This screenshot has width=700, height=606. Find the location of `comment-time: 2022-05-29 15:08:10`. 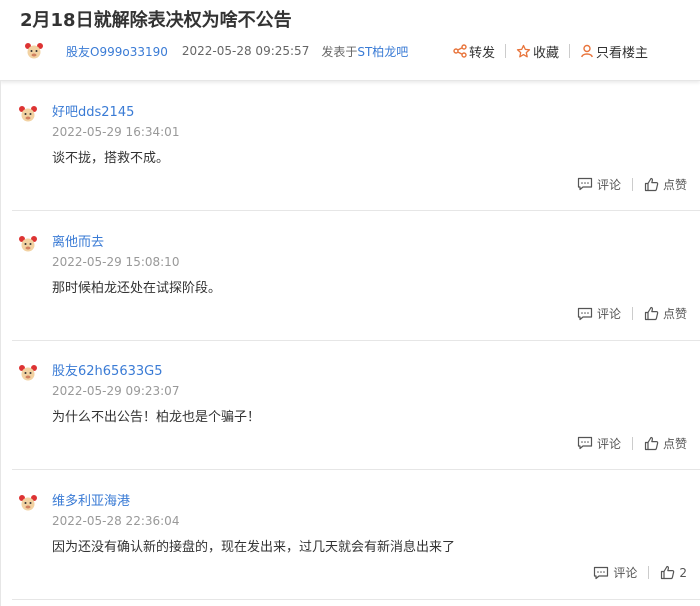

comment-time: 2022-05-29 15:08:10 is located at coordinates (116, 261).